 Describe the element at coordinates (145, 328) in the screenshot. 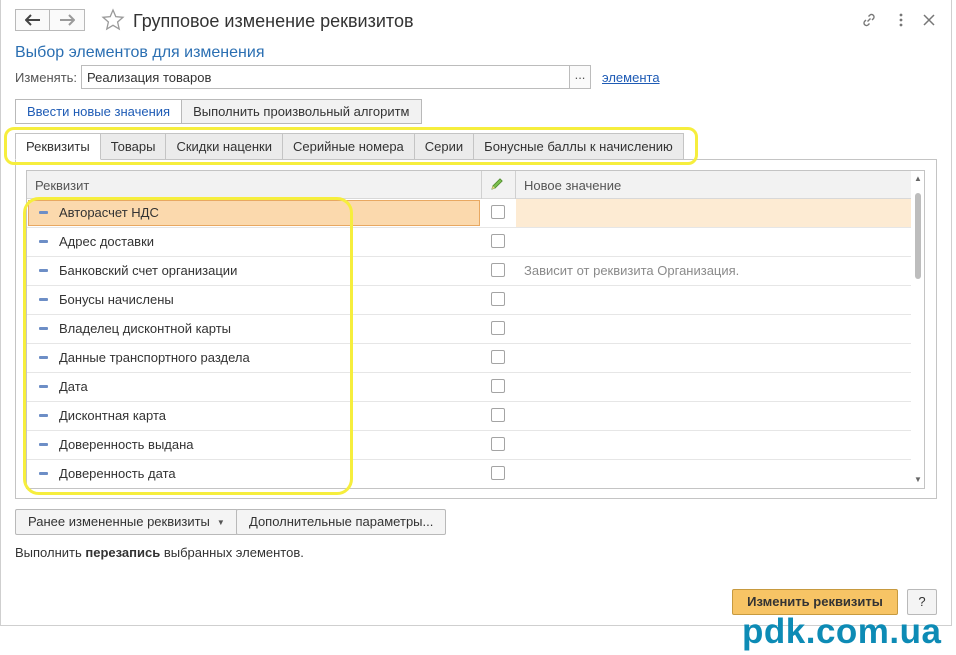

I see `row-label: Владелец дисконтной карты` at that location.